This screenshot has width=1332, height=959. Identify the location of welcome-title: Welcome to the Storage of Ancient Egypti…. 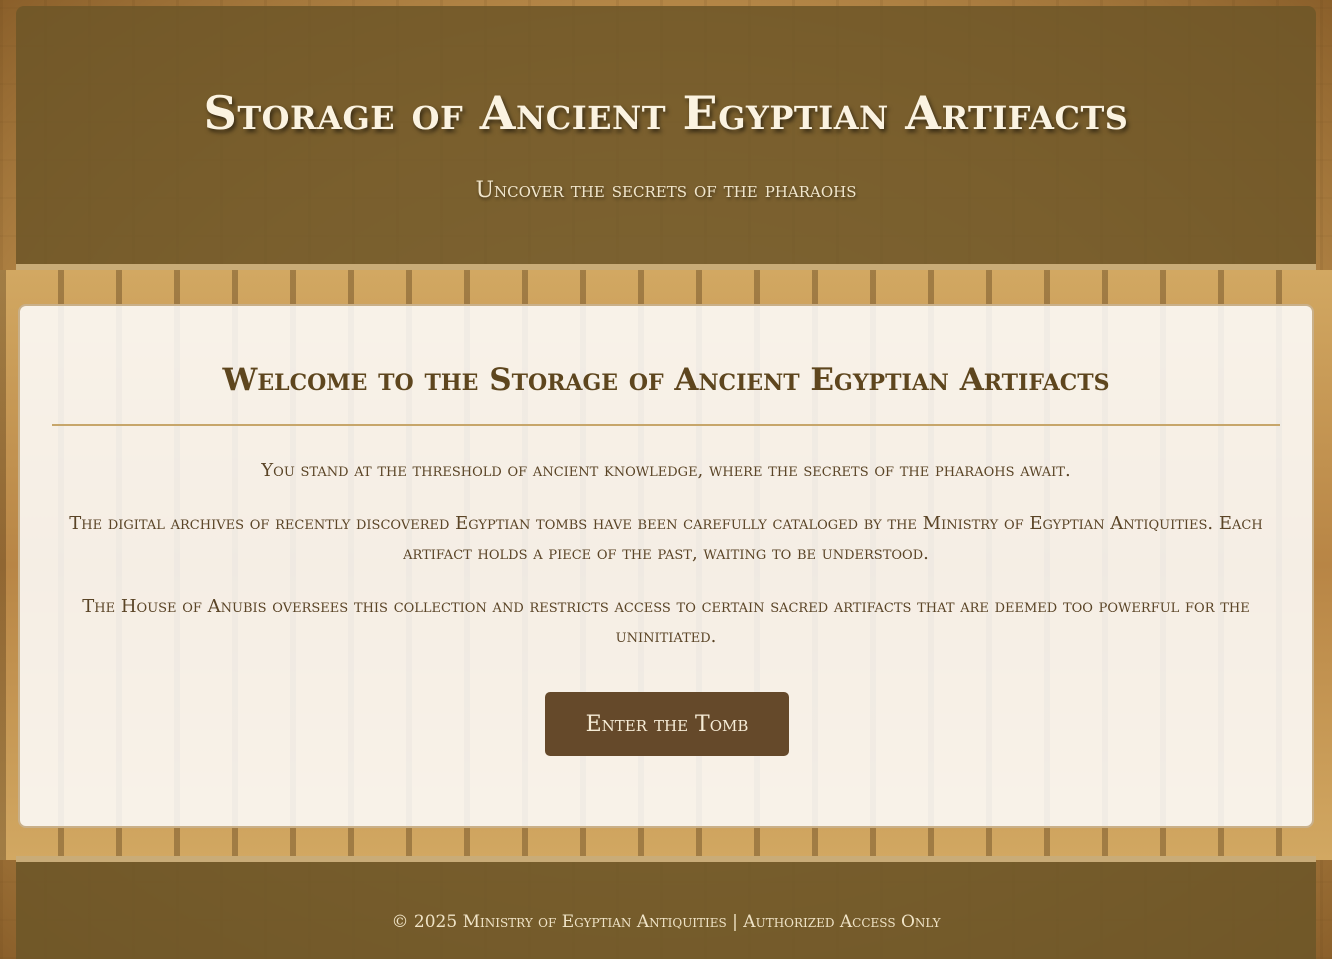
(666, 380).